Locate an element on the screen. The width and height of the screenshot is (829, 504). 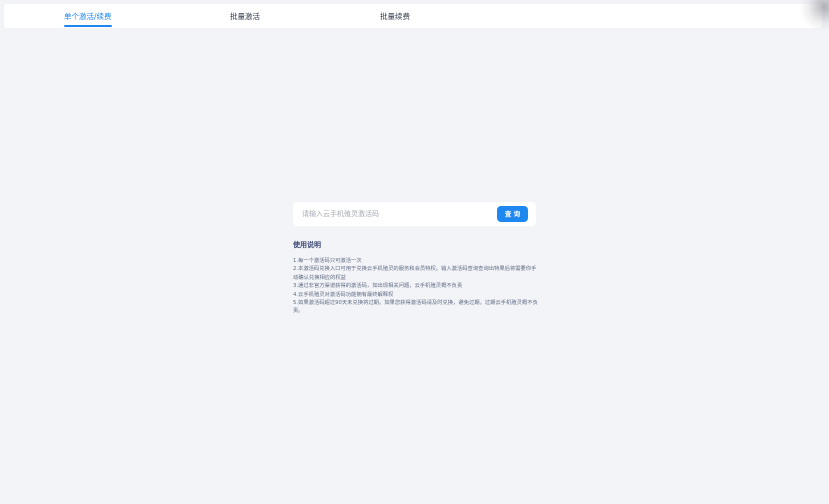
instructions-title: 使用说明 is located at coordinates (307, 245).